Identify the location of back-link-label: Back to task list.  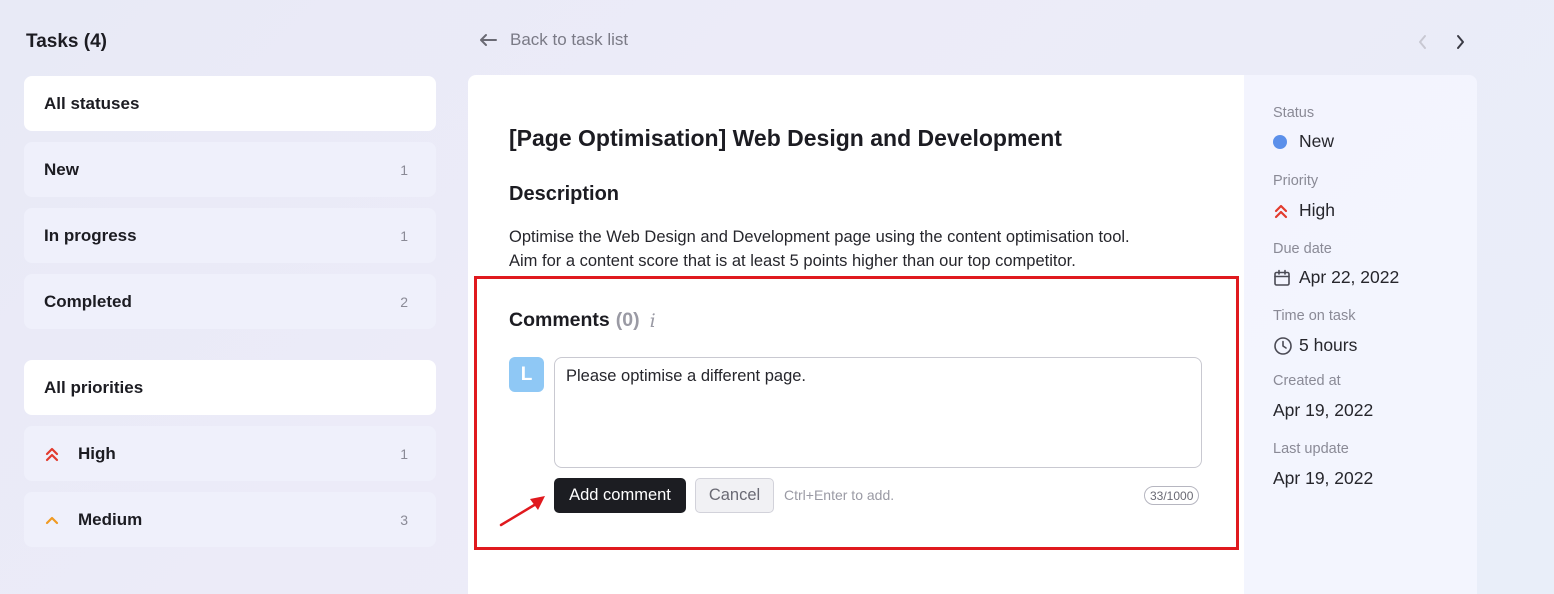
(569, 39).